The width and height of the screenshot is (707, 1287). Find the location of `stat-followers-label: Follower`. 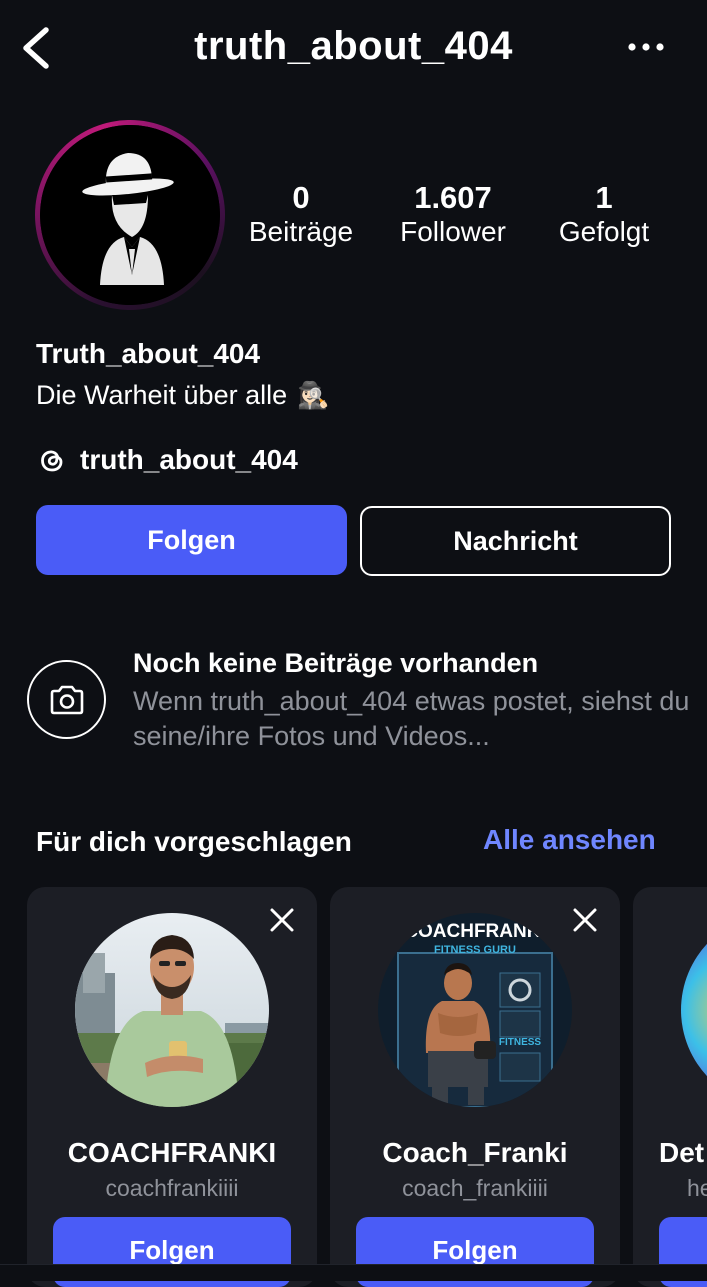

stat-followers-label: Follower is located at coordinates (453, 231).